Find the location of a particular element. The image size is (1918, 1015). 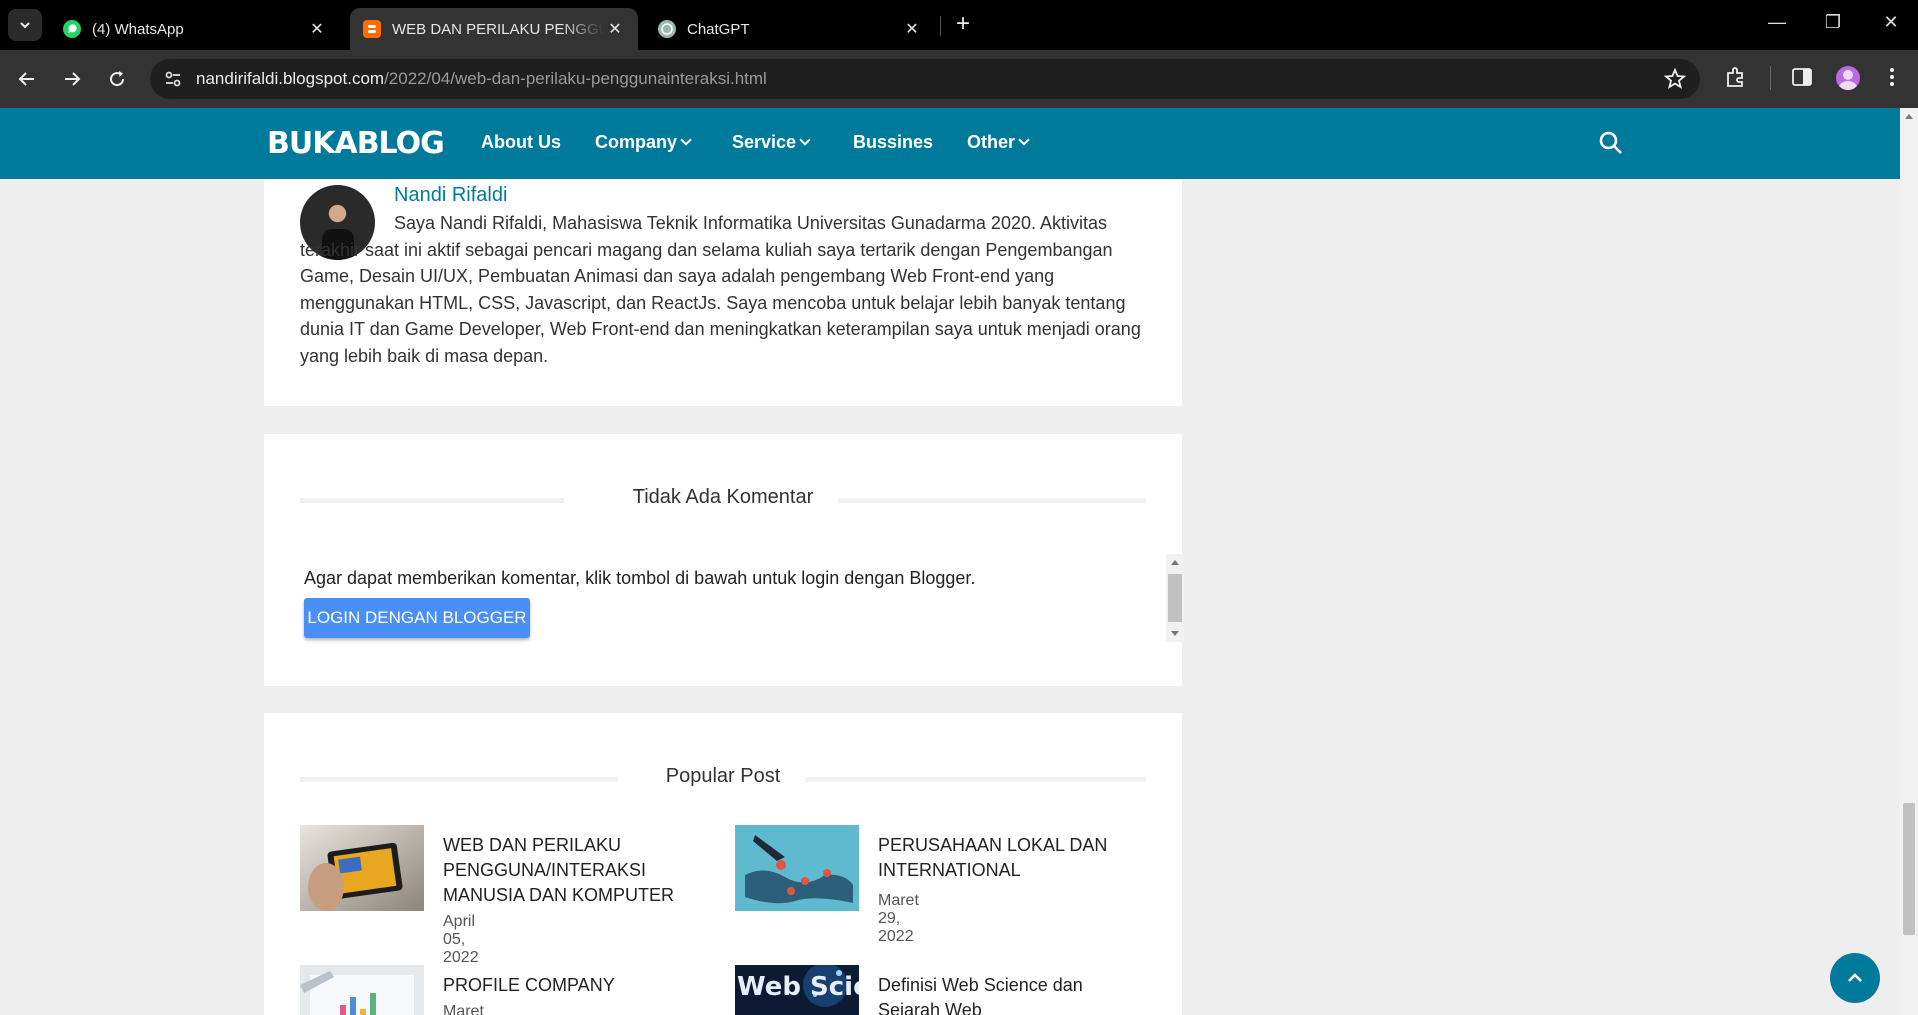

scroll-down-arrow is located at coordinates (1175, 633).